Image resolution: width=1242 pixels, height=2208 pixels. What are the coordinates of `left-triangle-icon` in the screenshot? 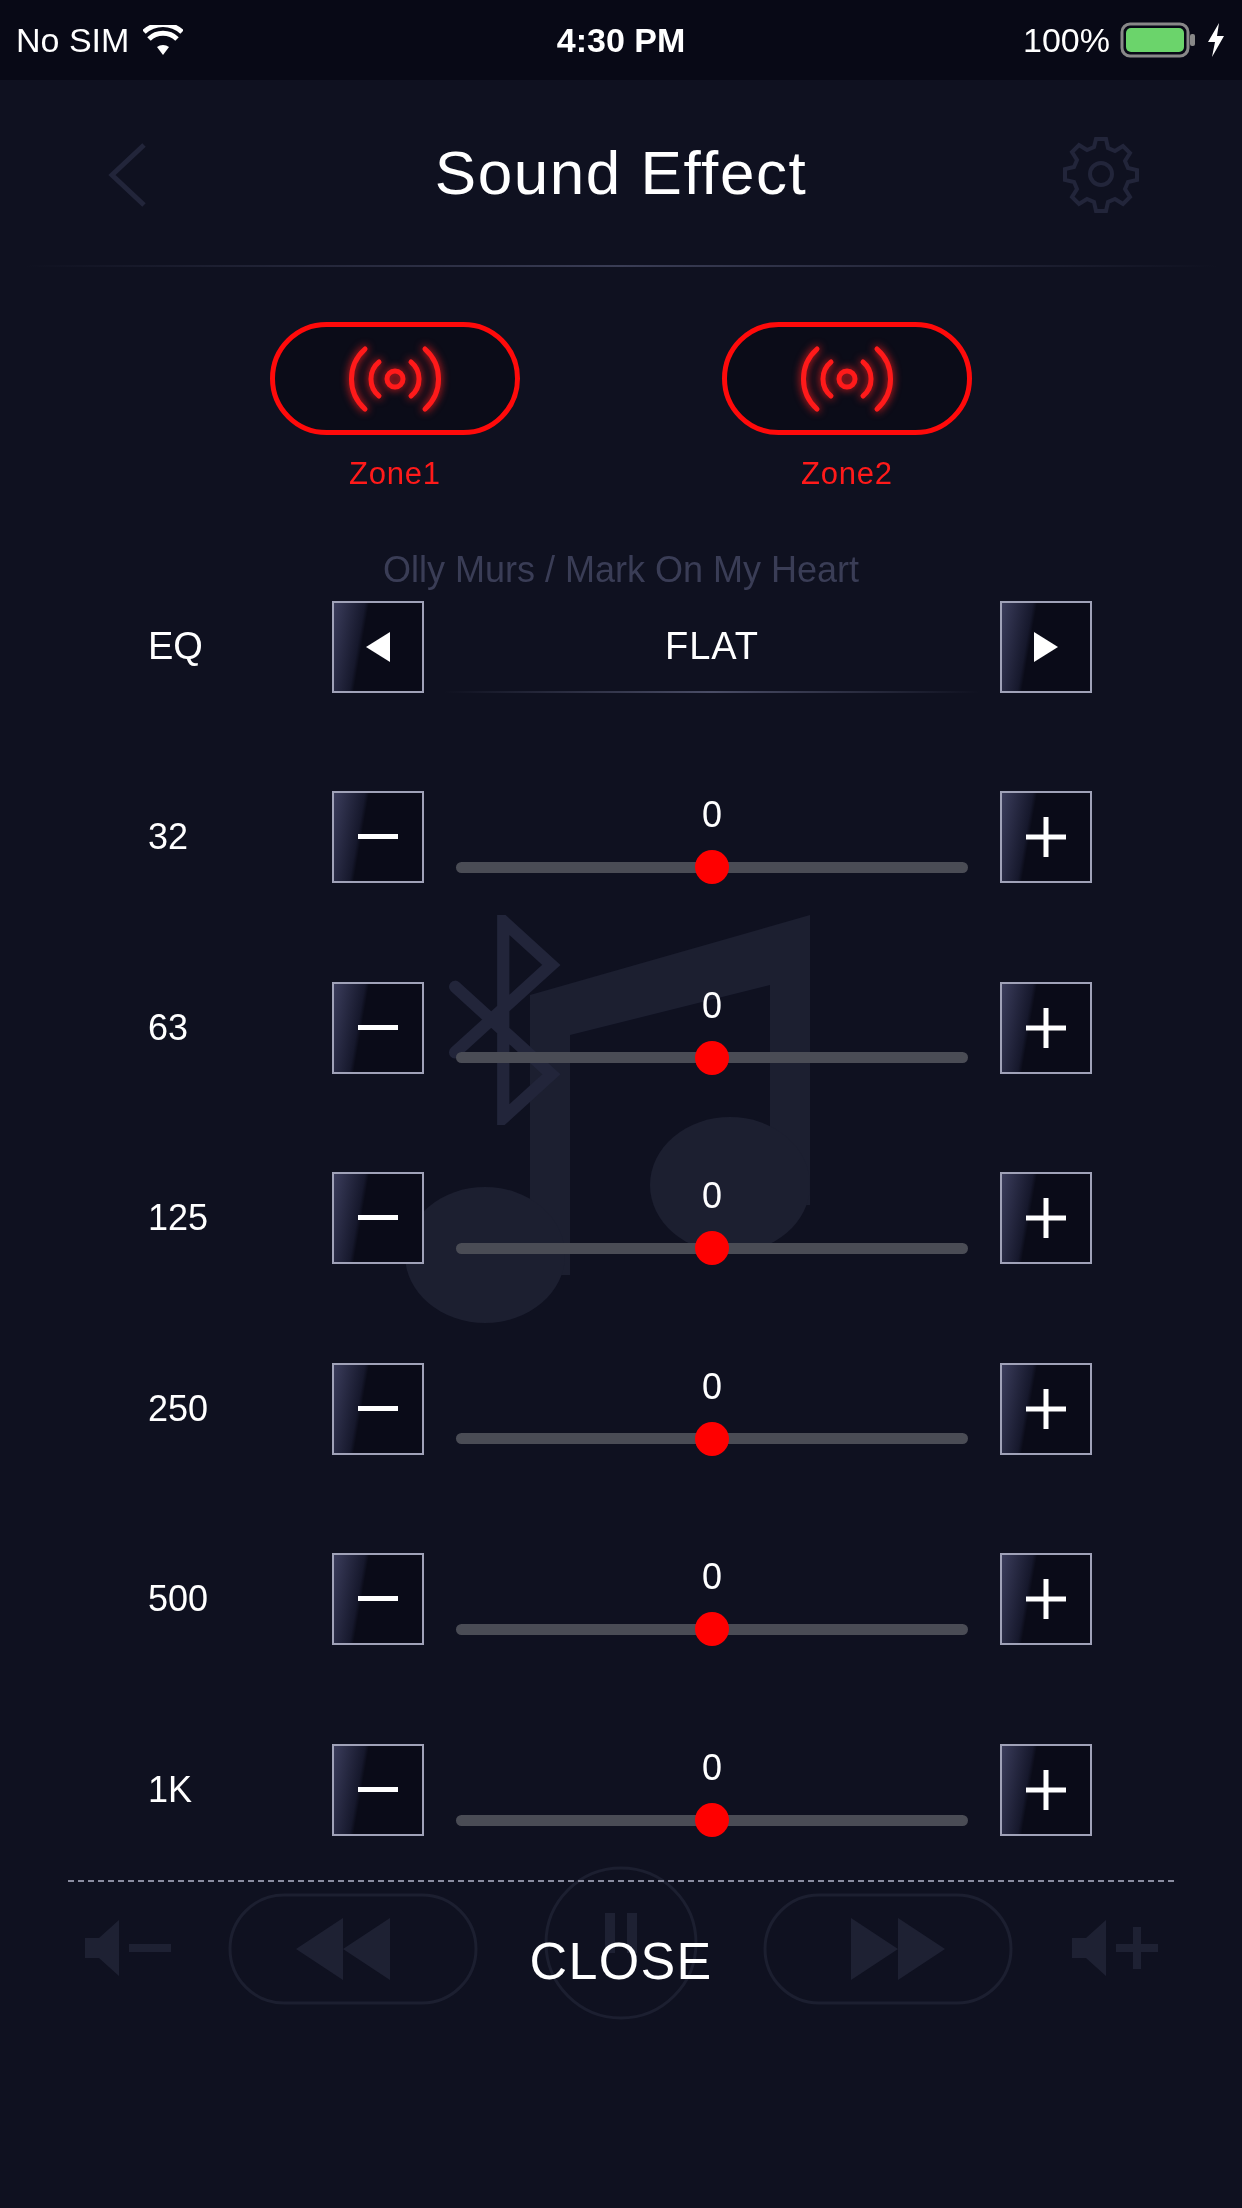 It's located at (378, 646).